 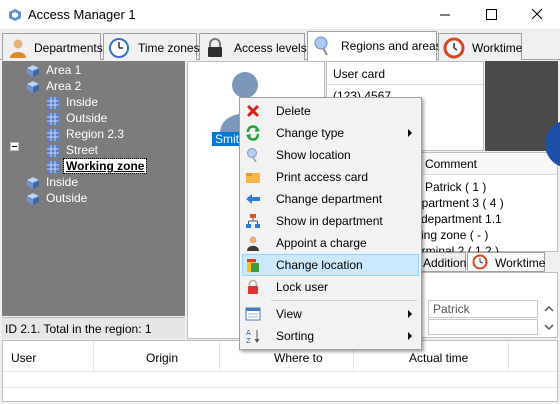 What do you see at coordinates (483, 327) in the screenshot?
I see `secondary-name-field` at bounding box center [483, 327].